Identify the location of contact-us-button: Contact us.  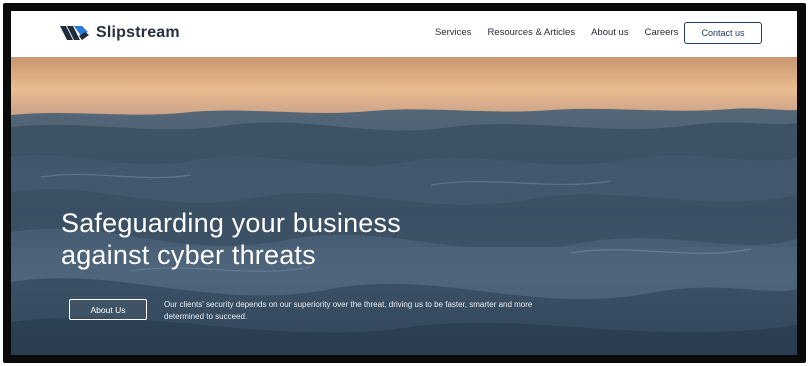
(723, 33).